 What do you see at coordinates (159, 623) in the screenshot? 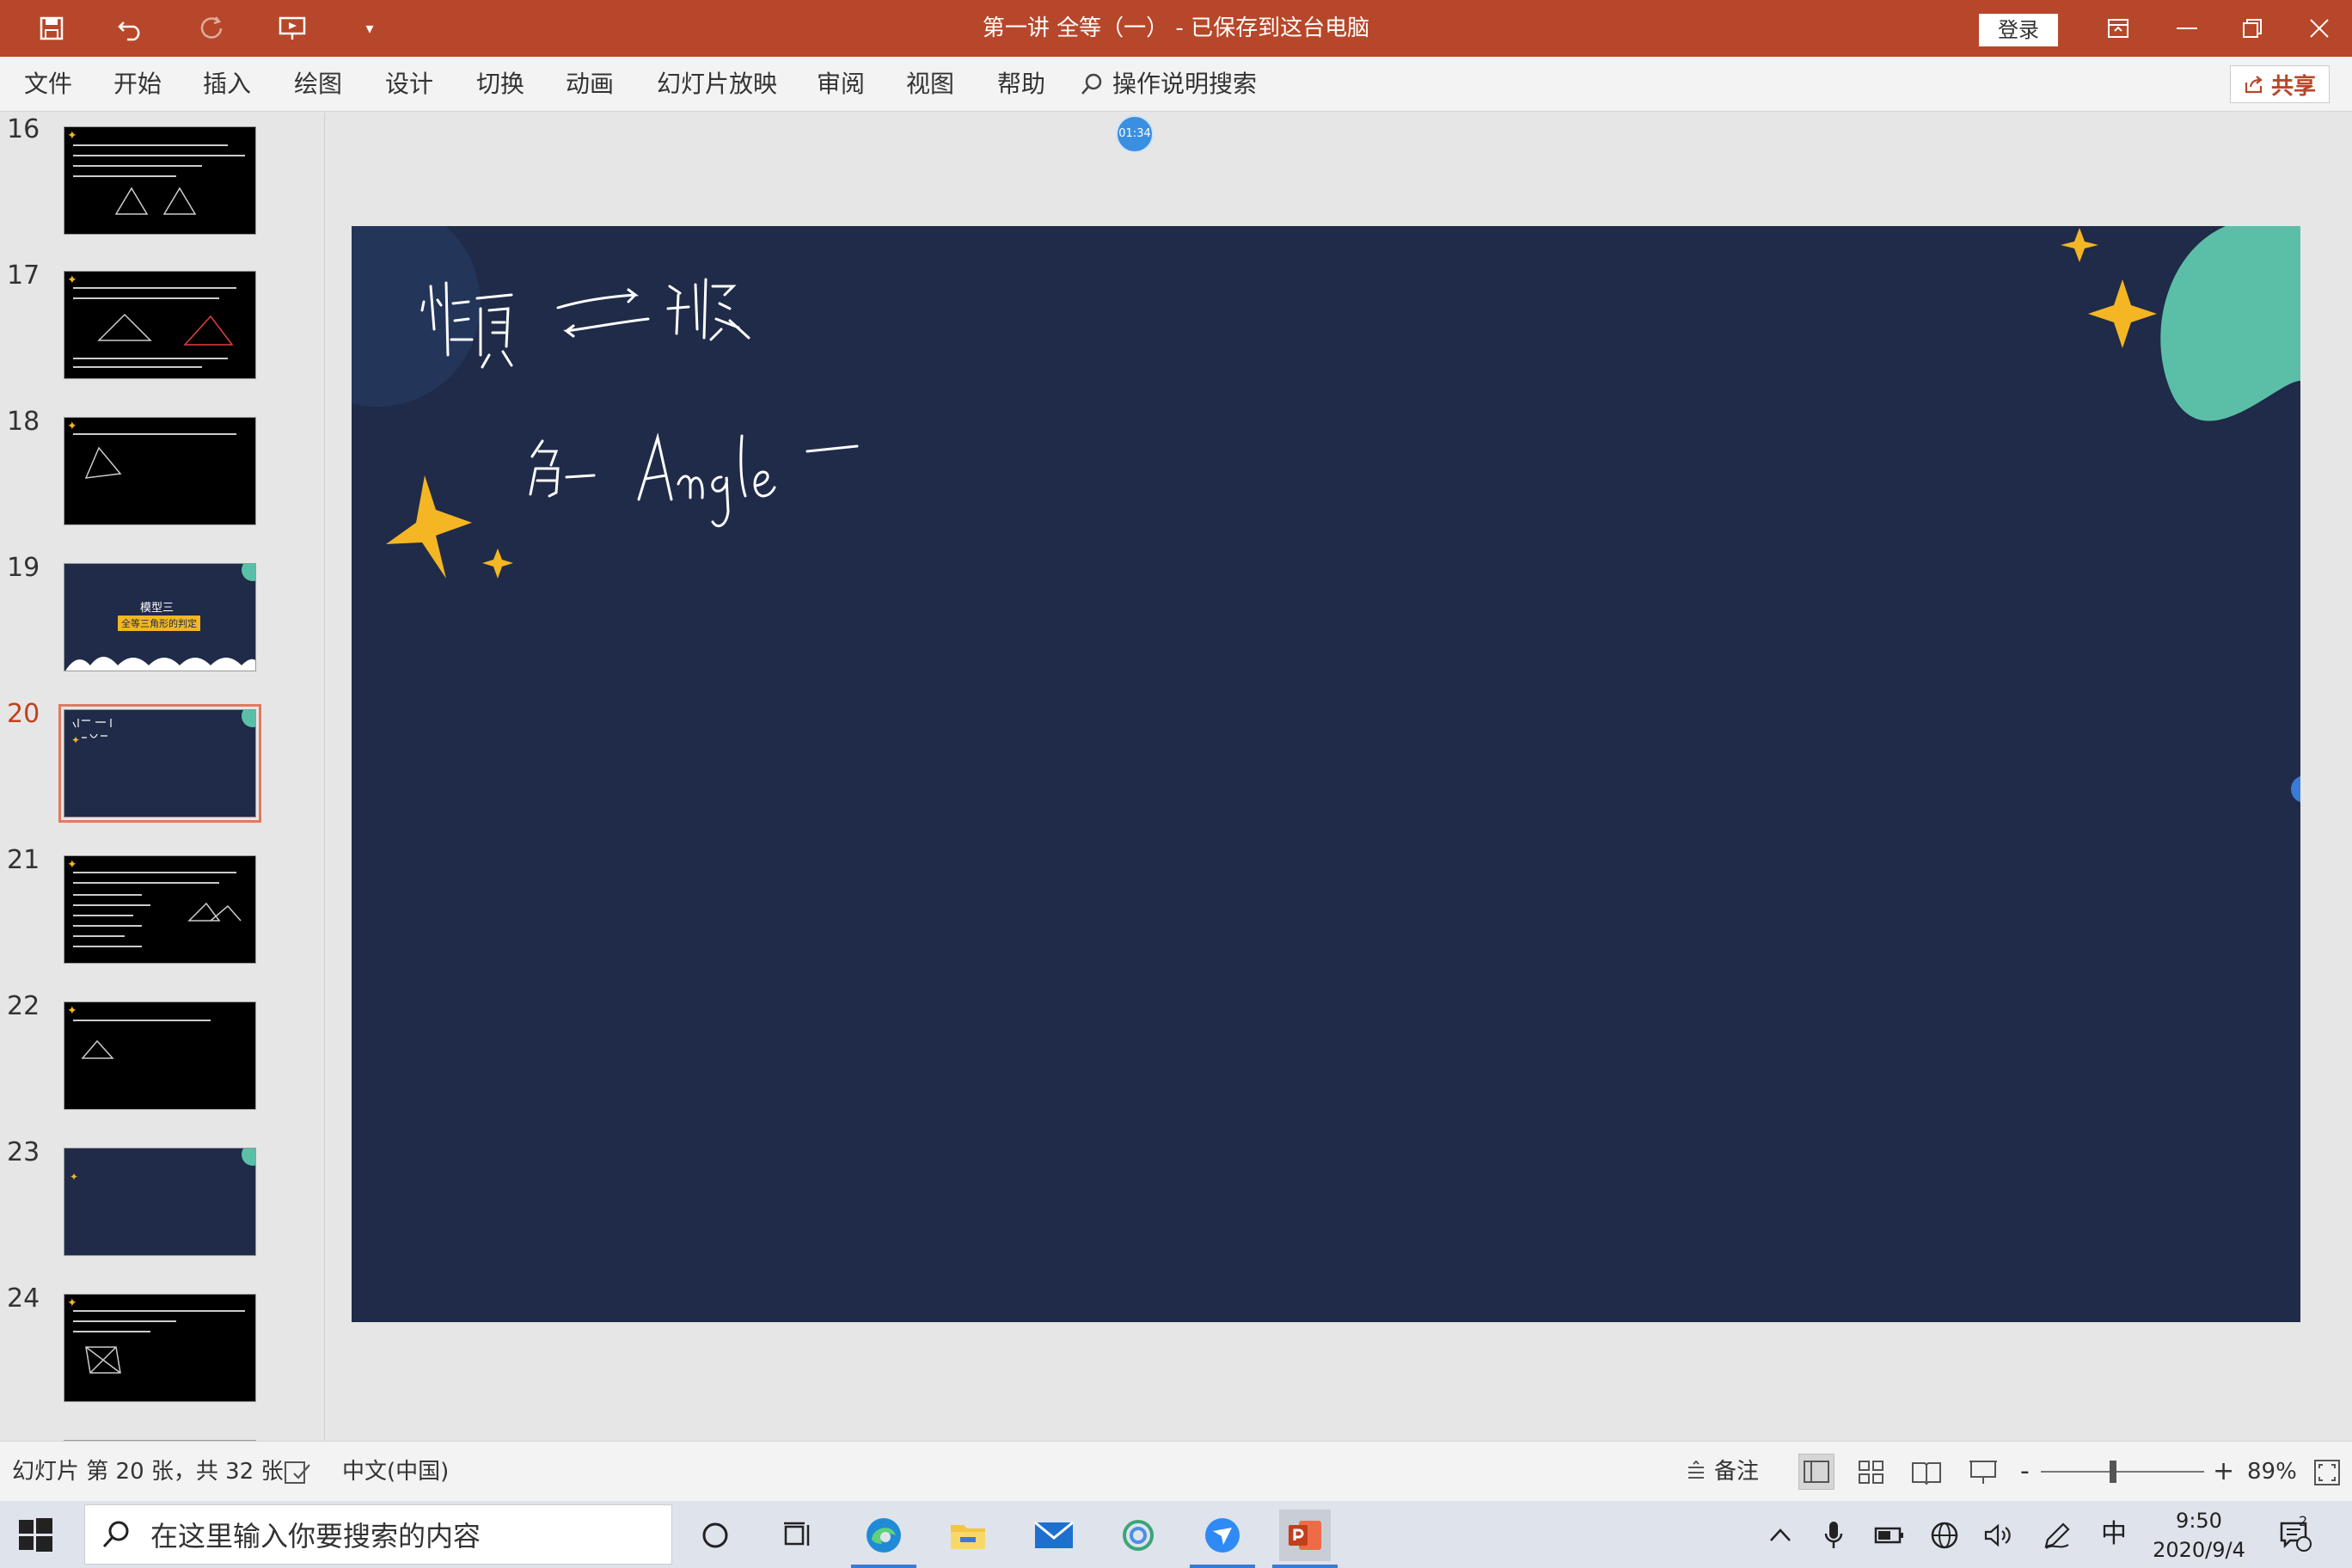
I see `slide19-subtitle: 全等三角形的判定` at bounding box center [159, 623].